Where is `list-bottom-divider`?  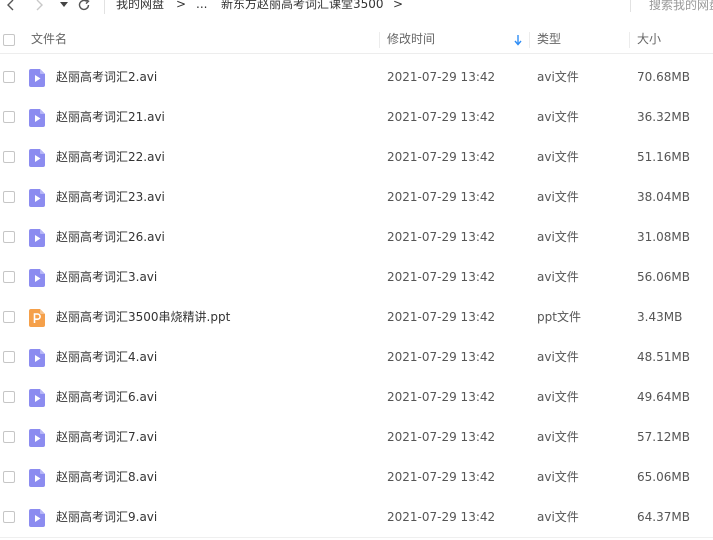
list-bottom-divider is located at coordinates (356, 537).